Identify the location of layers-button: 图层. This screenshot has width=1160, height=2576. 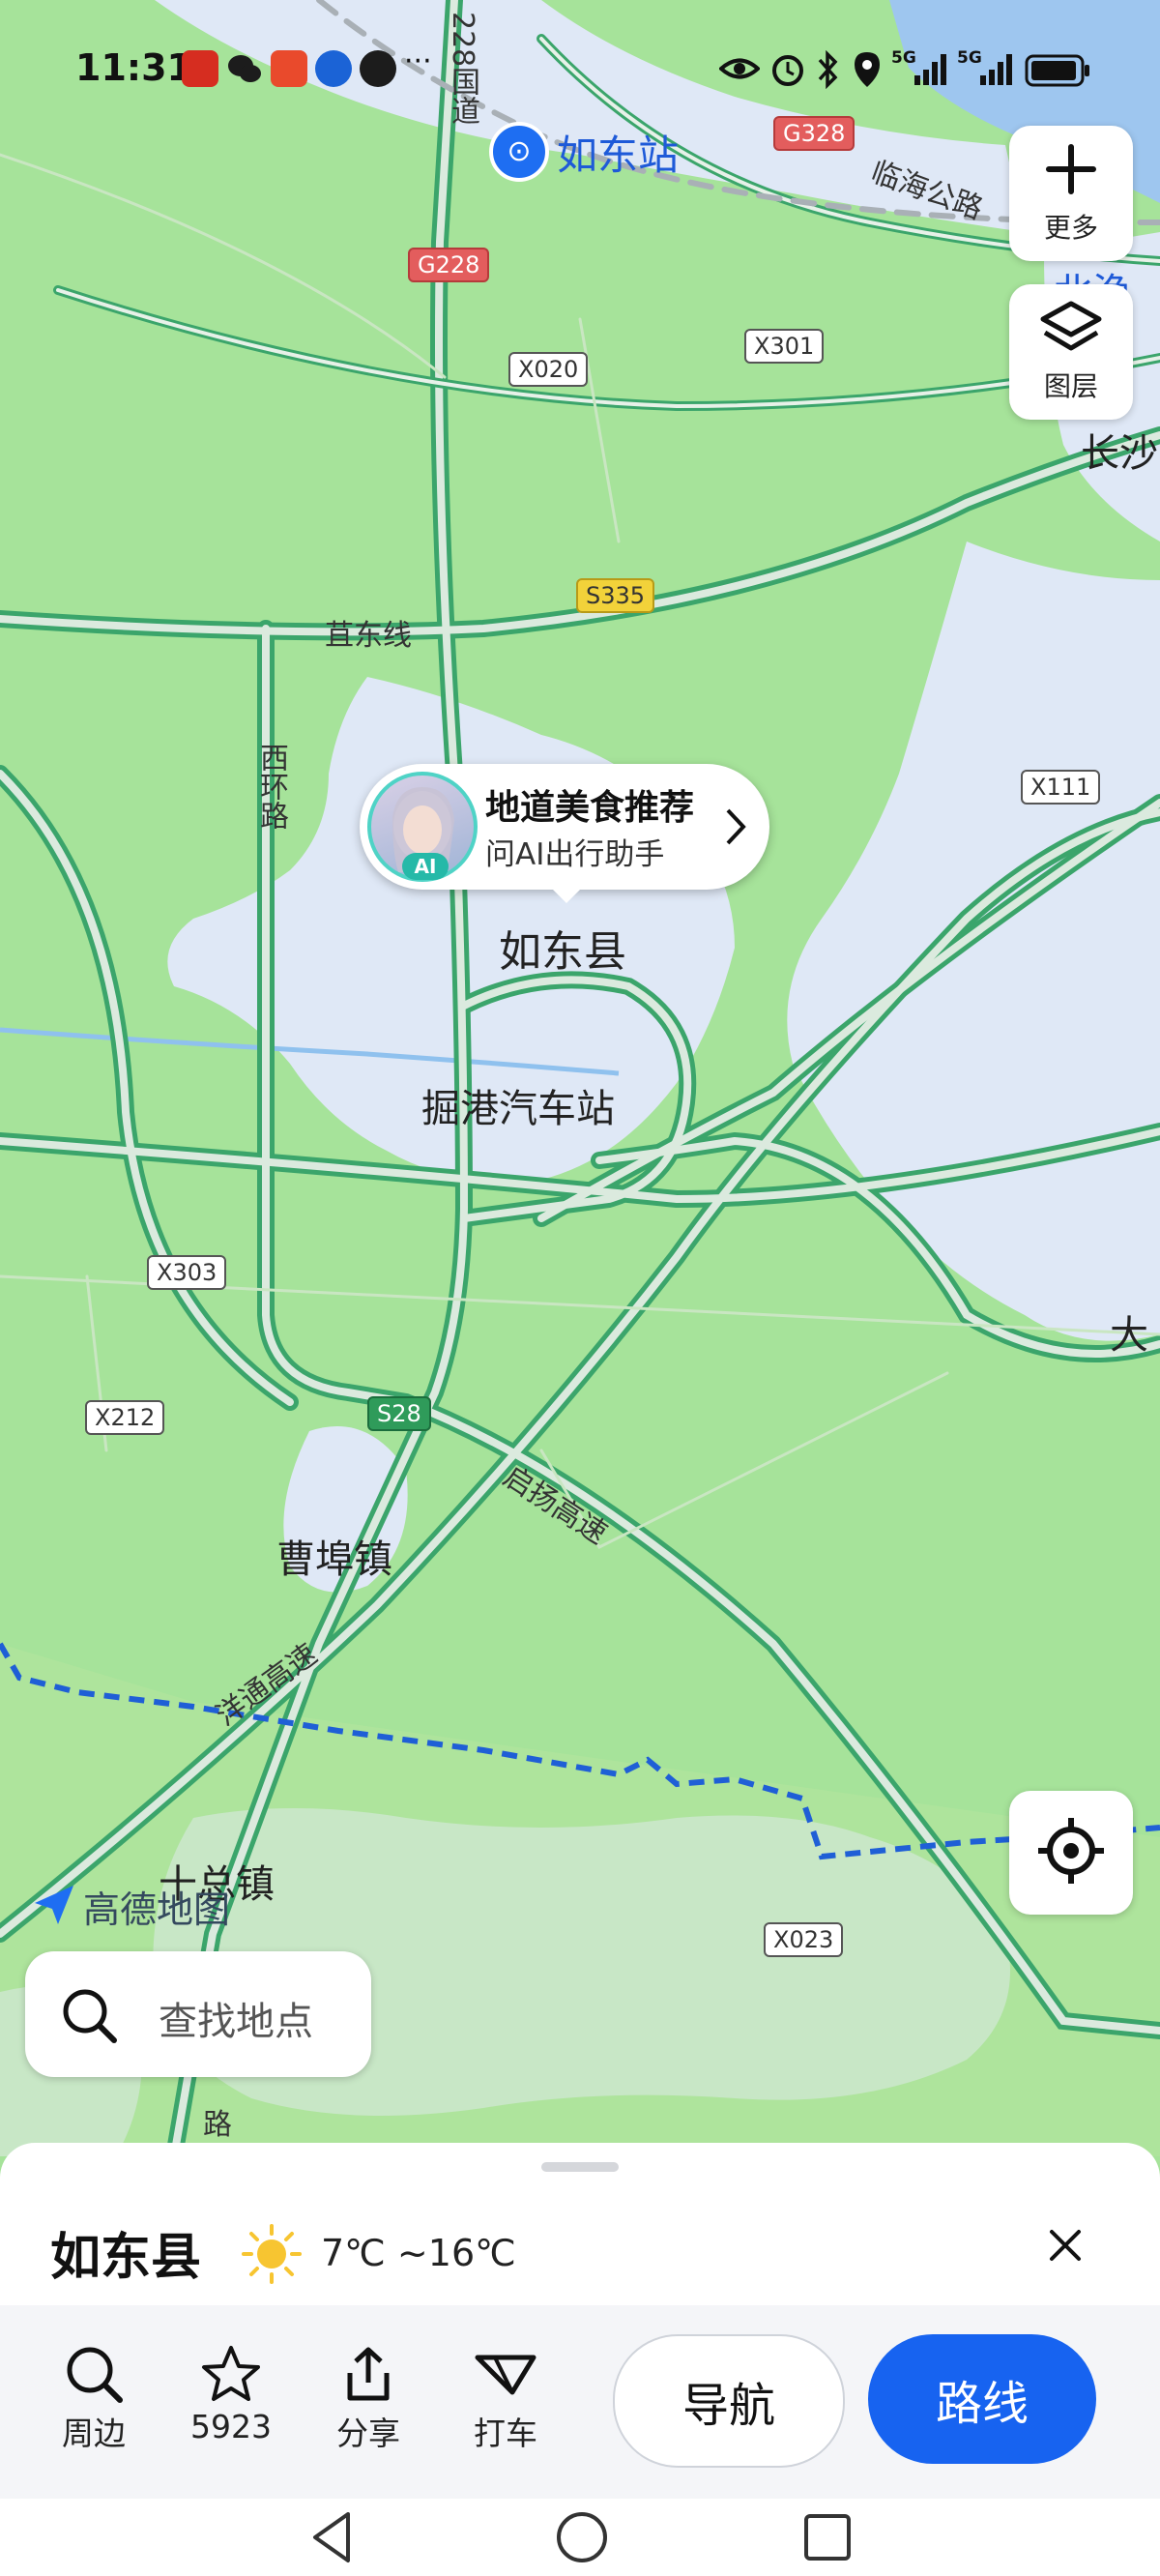
(1071, 352).